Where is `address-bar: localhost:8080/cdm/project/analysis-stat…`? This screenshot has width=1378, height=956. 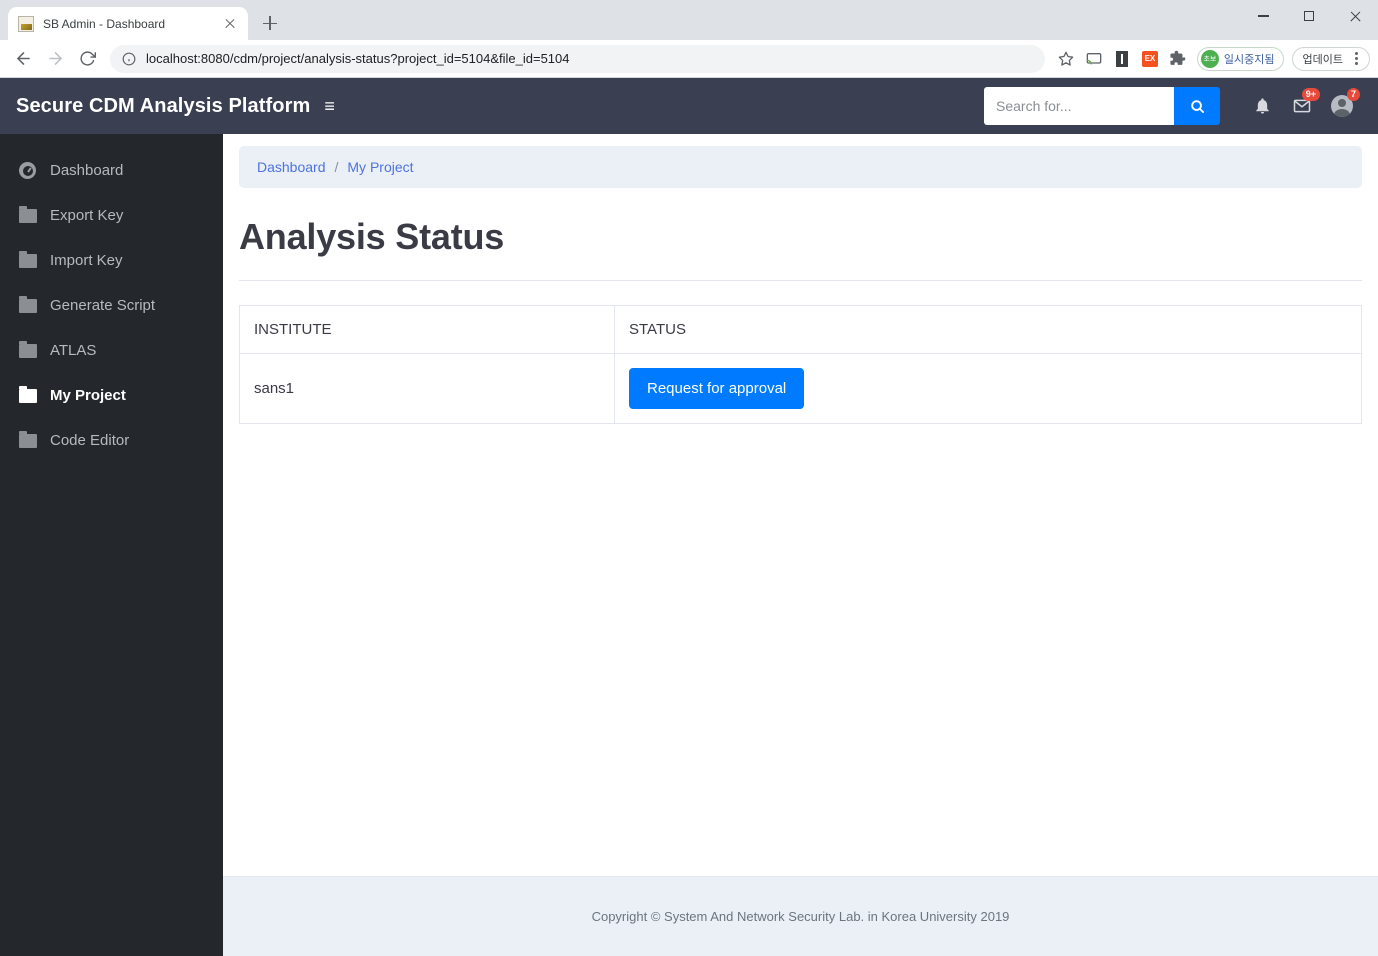 address-bar: localhost:8080/cdm/project/analysis-stat… is located at coordinates (577, 58).